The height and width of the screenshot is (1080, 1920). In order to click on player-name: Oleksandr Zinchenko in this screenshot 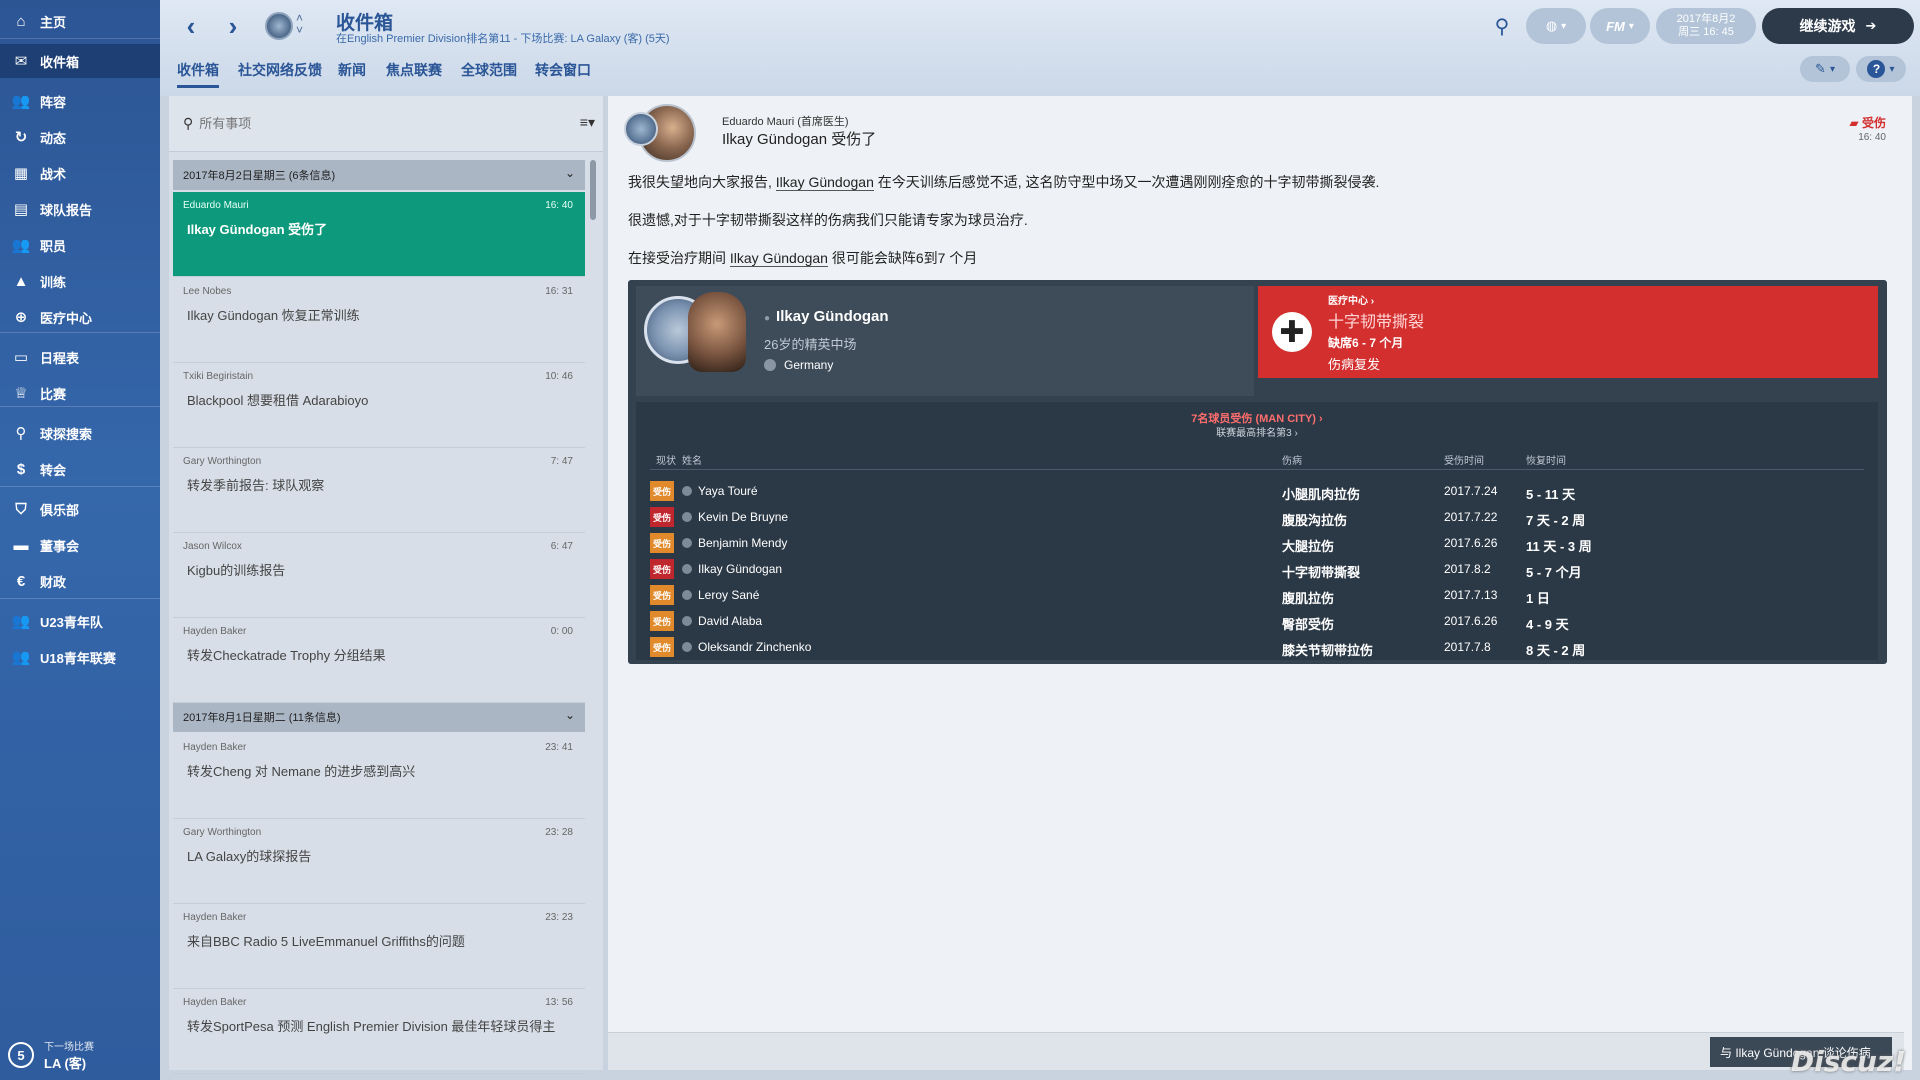, I will do `click(754, 647)`.